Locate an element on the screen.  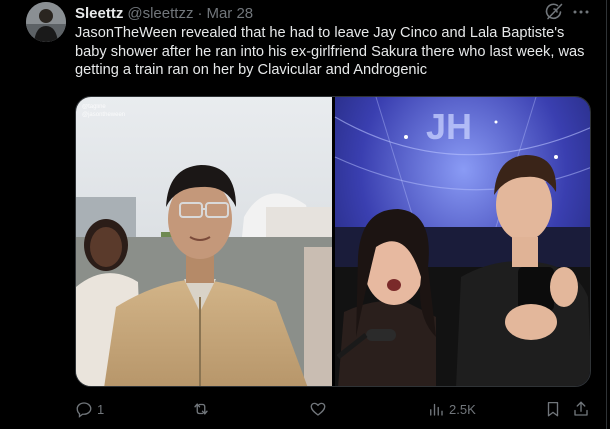
avatar is located at coordinates (46, 22).